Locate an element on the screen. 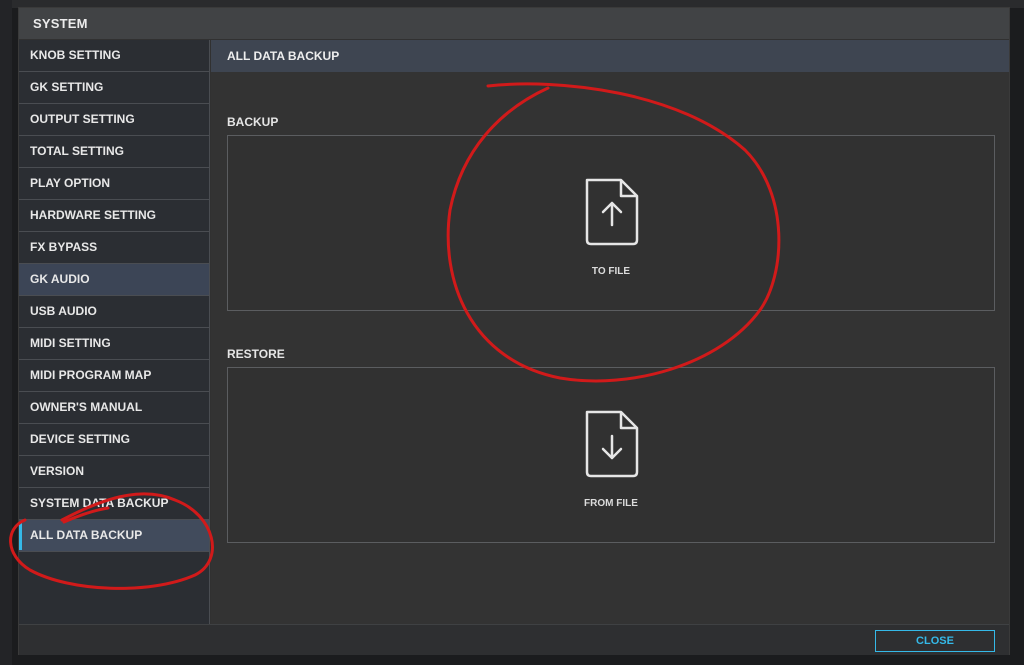 This screenshot has width=1024, height=665. backup-section-label: BACKUP is located at coordinates (253, 122).